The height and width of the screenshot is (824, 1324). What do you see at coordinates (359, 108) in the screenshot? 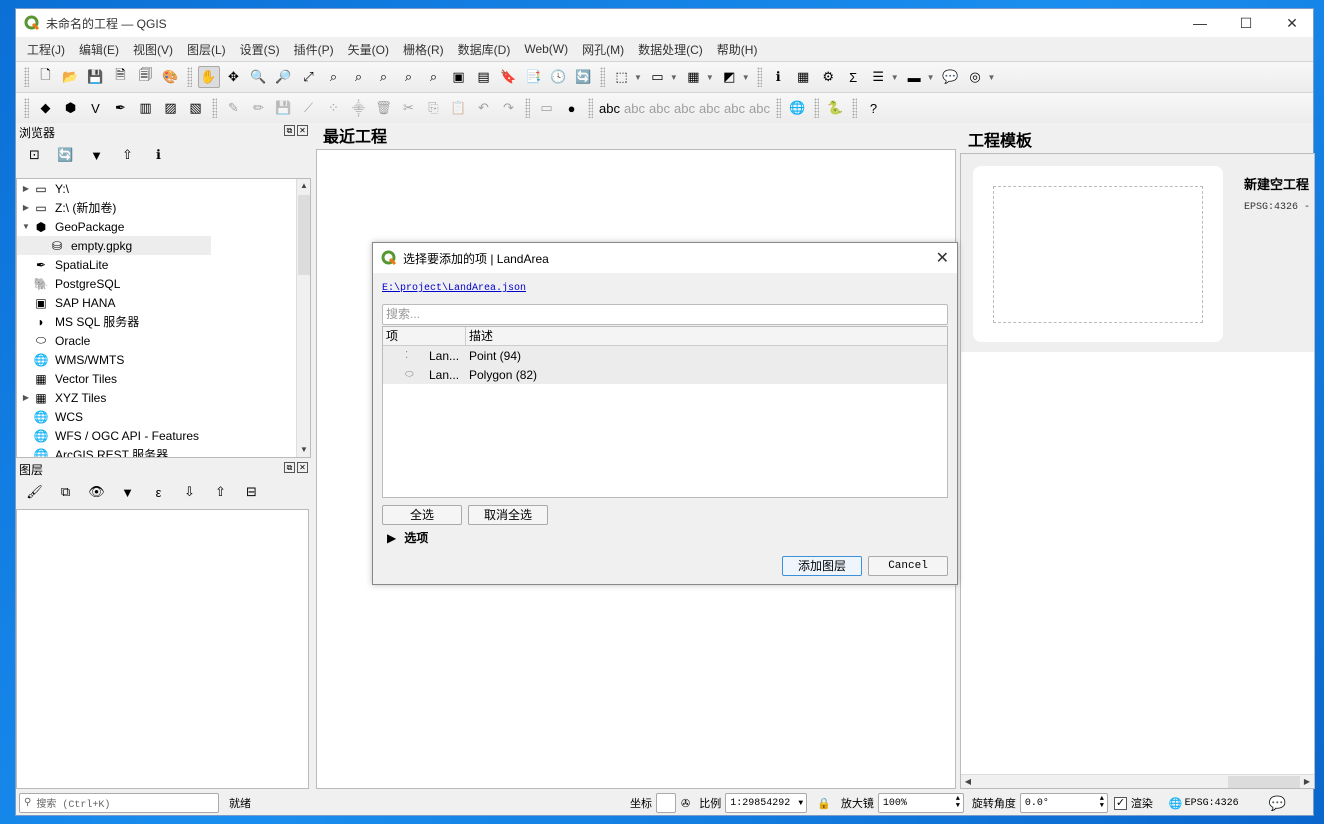
I see `modify-attributes-icon: ⸎` at bounding box center [359, 108].